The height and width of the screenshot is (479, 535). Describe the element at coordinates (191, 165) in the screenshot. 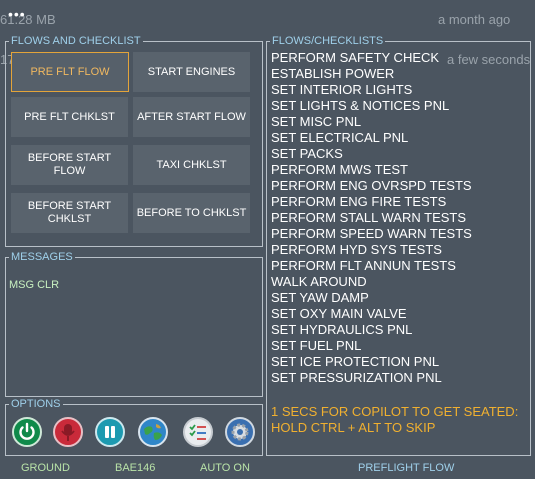

I see `taxi-chklst-button: TAXI CHKLST` at that location.